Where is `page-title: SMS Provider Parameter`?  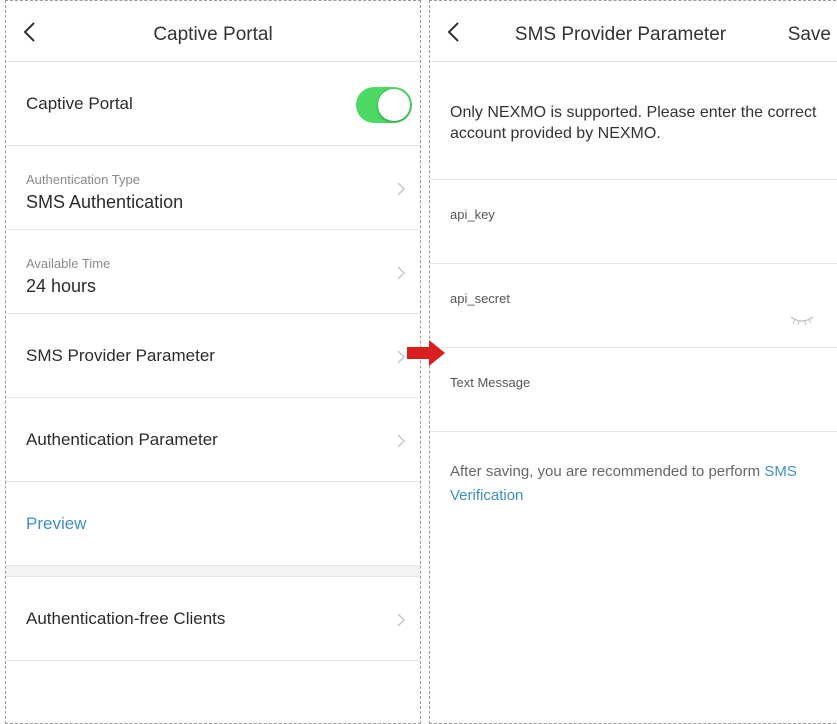 page-title: SMS Provider Parameter is located at coordinates (620, 34).